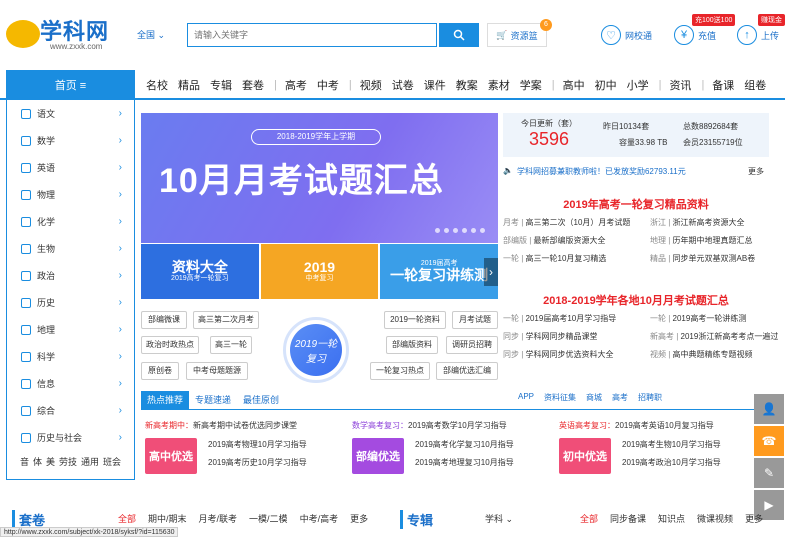 Image resolution: width=785 pixels, height=537 pixels. I want to click on list-item: 一轮 | 2019届高考10月学习指导, so click(559, 319).